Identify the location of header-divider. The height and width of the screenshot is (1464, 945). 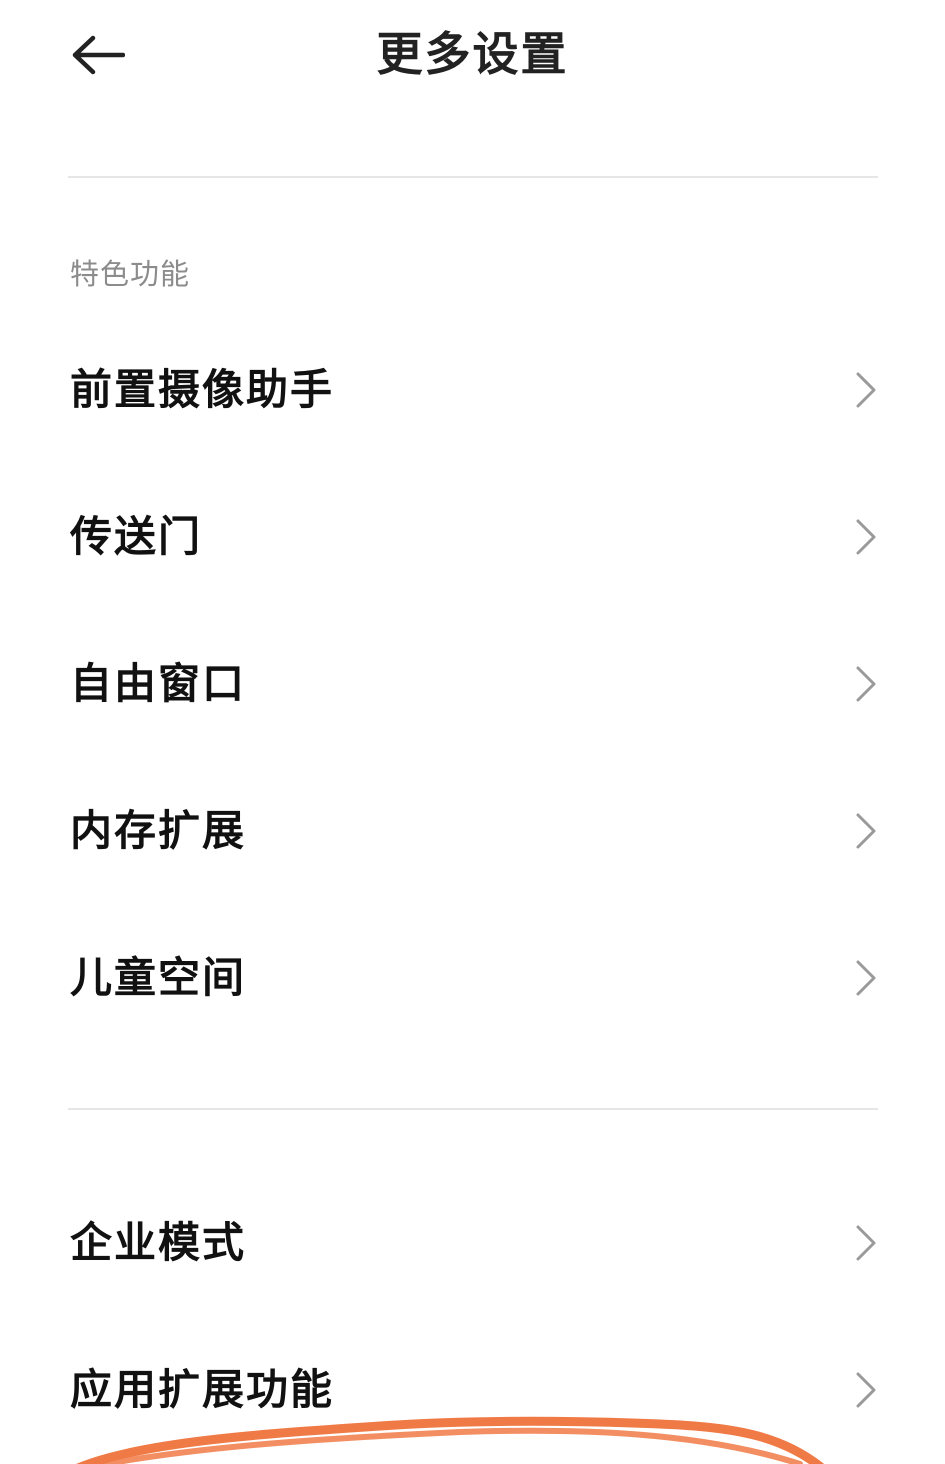
(473, 177).